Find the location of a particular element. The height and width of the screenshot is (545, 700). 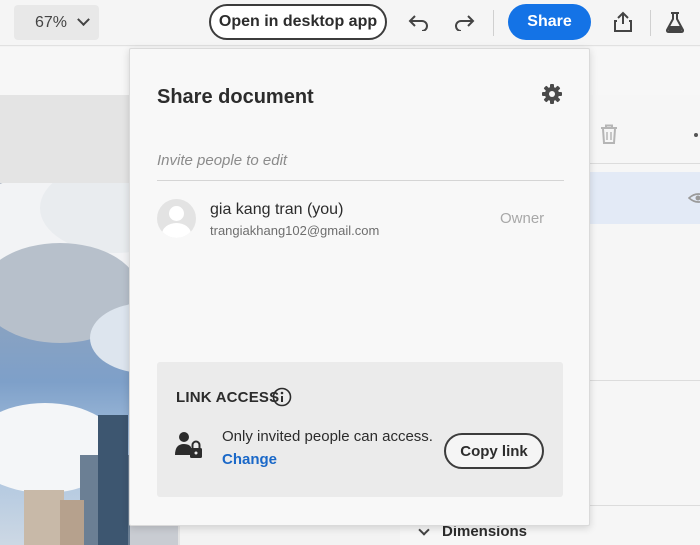

upload-icon is located at coordinates (623, 22).